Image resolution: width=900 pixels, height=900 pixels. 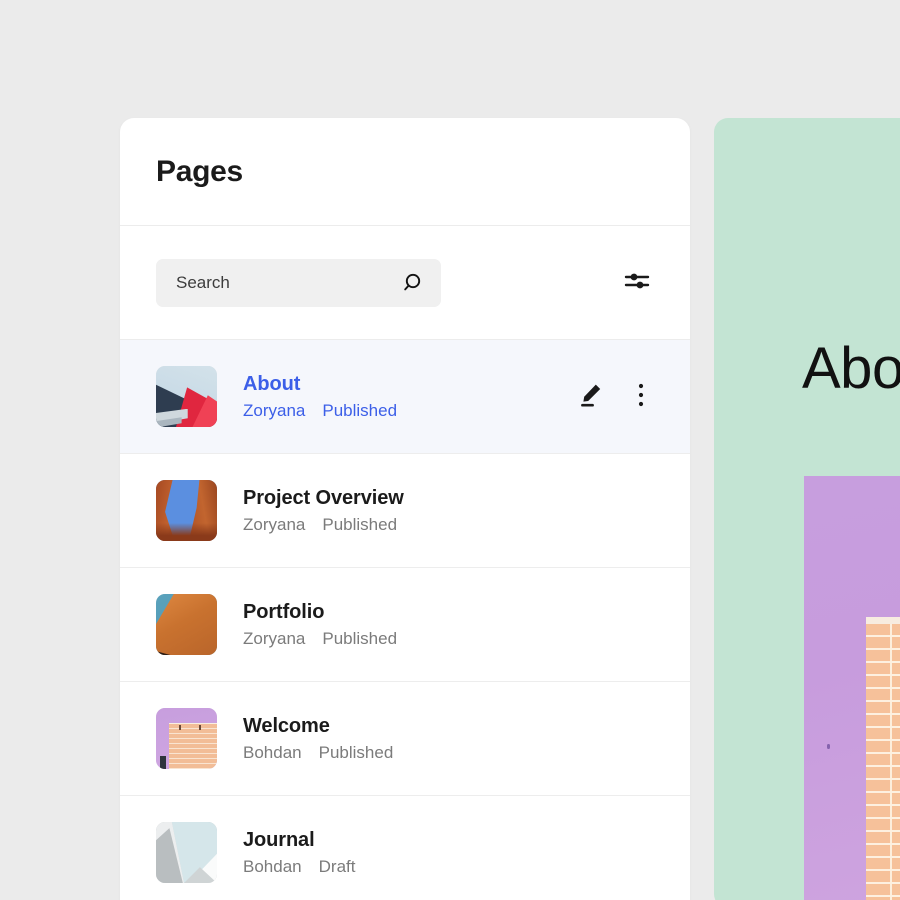 I want to click on row-actions, so click(x=616, y=397).